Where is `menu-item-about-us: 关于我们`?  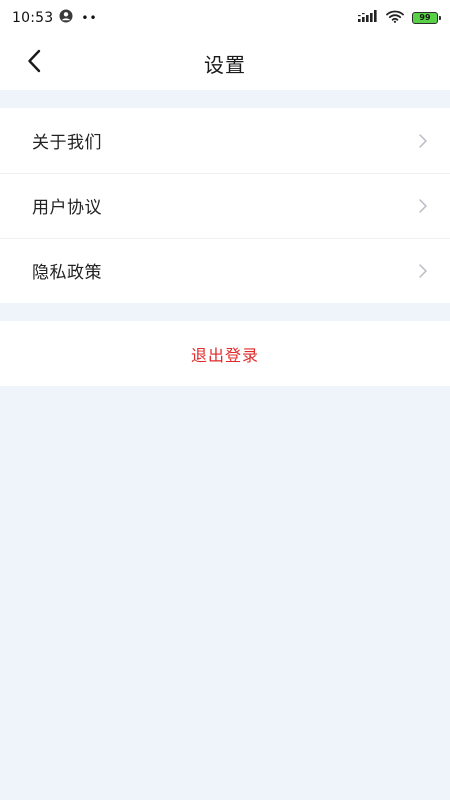 menu-item-about-us: 关于我们 is located at coordinates (225, 140).